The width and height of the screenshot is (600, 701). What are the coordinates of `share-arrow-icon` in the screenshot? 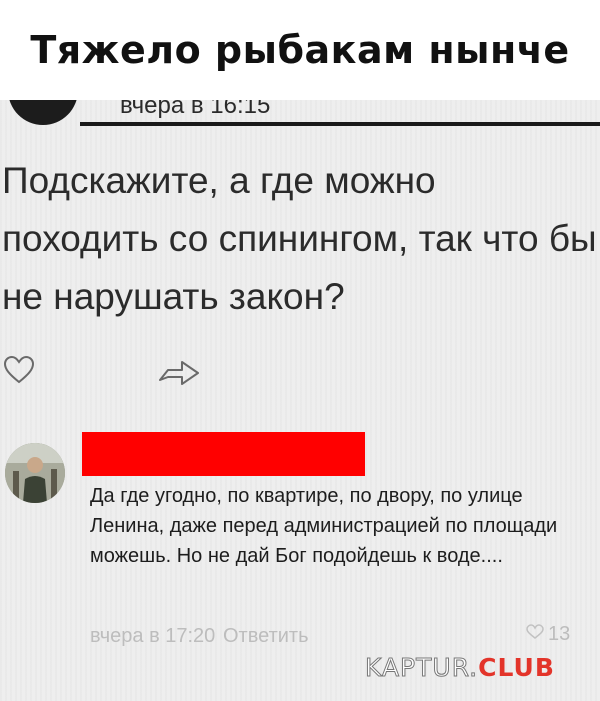 It's located at (179, 374).